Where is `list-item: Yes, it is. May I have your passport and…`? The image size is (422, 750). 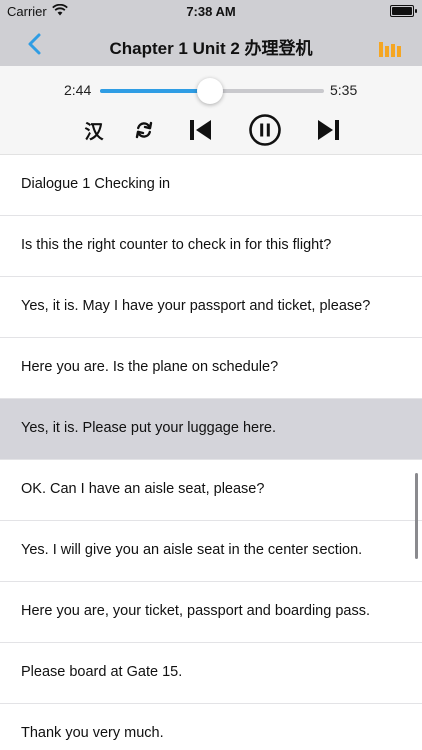
list-item: Yes, it is. May I have your passport and… is located at coordinates (211, 307).